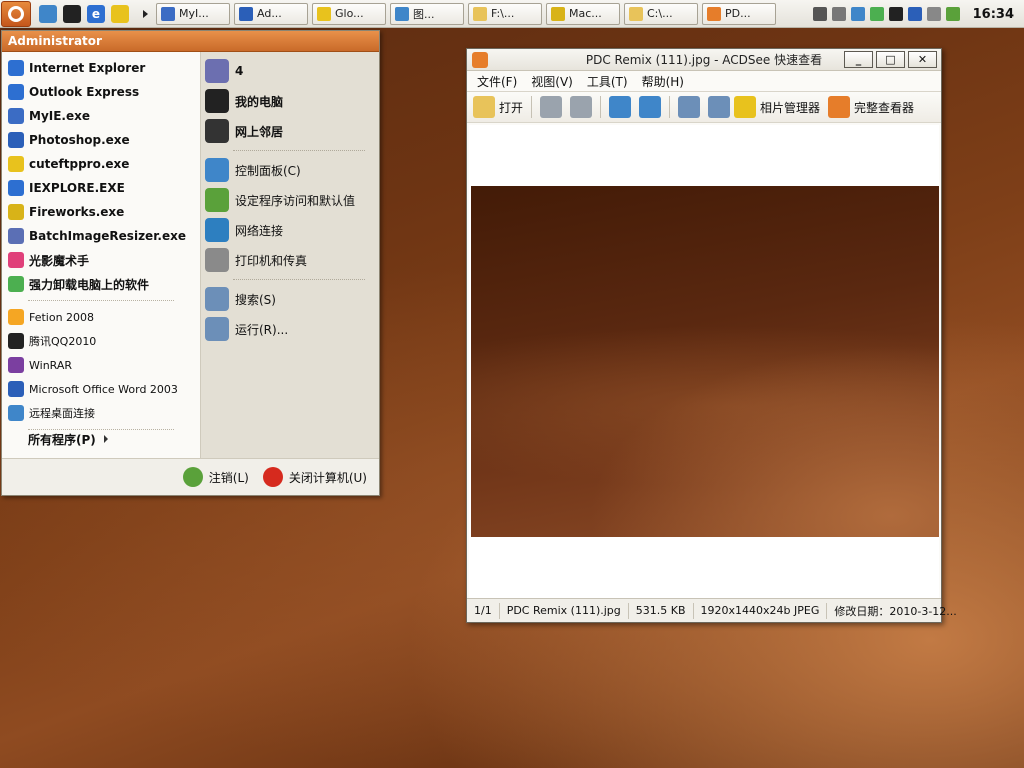 The height and width of the screenshot is (768, 1024). I want to click on start-menu-item: Microsoft Office Word 2003, so click(101, 389).